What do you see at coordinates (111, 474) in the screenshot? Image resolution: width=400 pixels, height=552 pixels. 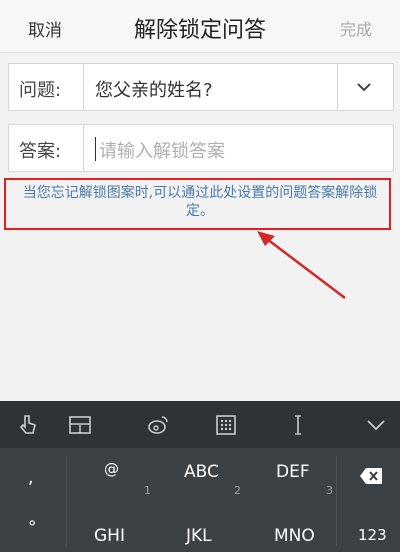 I see `key-at: @ 1` at bounding box center [111, 474].